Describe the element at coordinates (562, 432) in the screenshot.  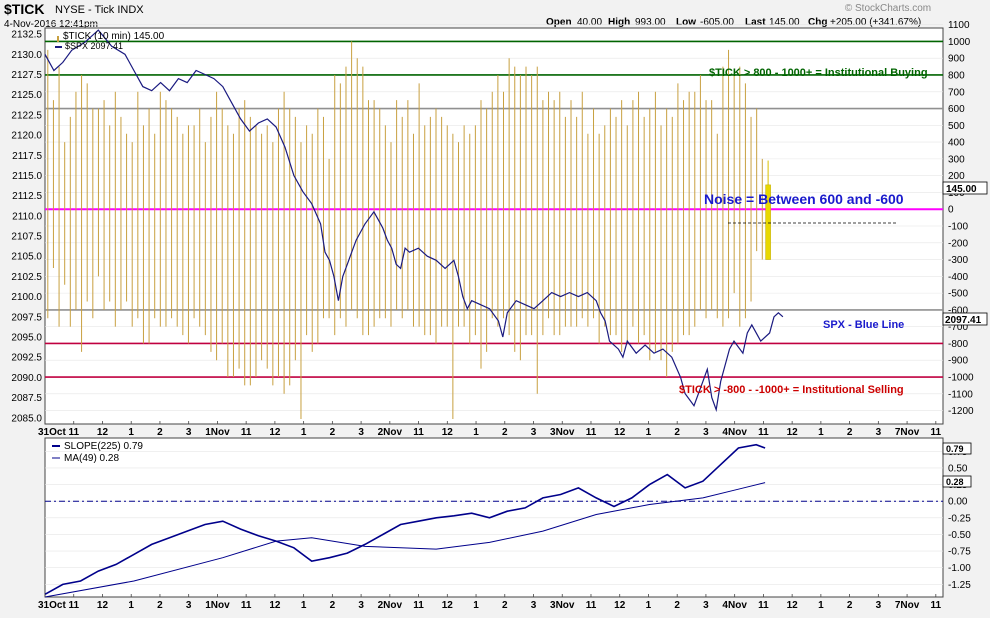
I see `x-tick-label: 3Nov` at that location.